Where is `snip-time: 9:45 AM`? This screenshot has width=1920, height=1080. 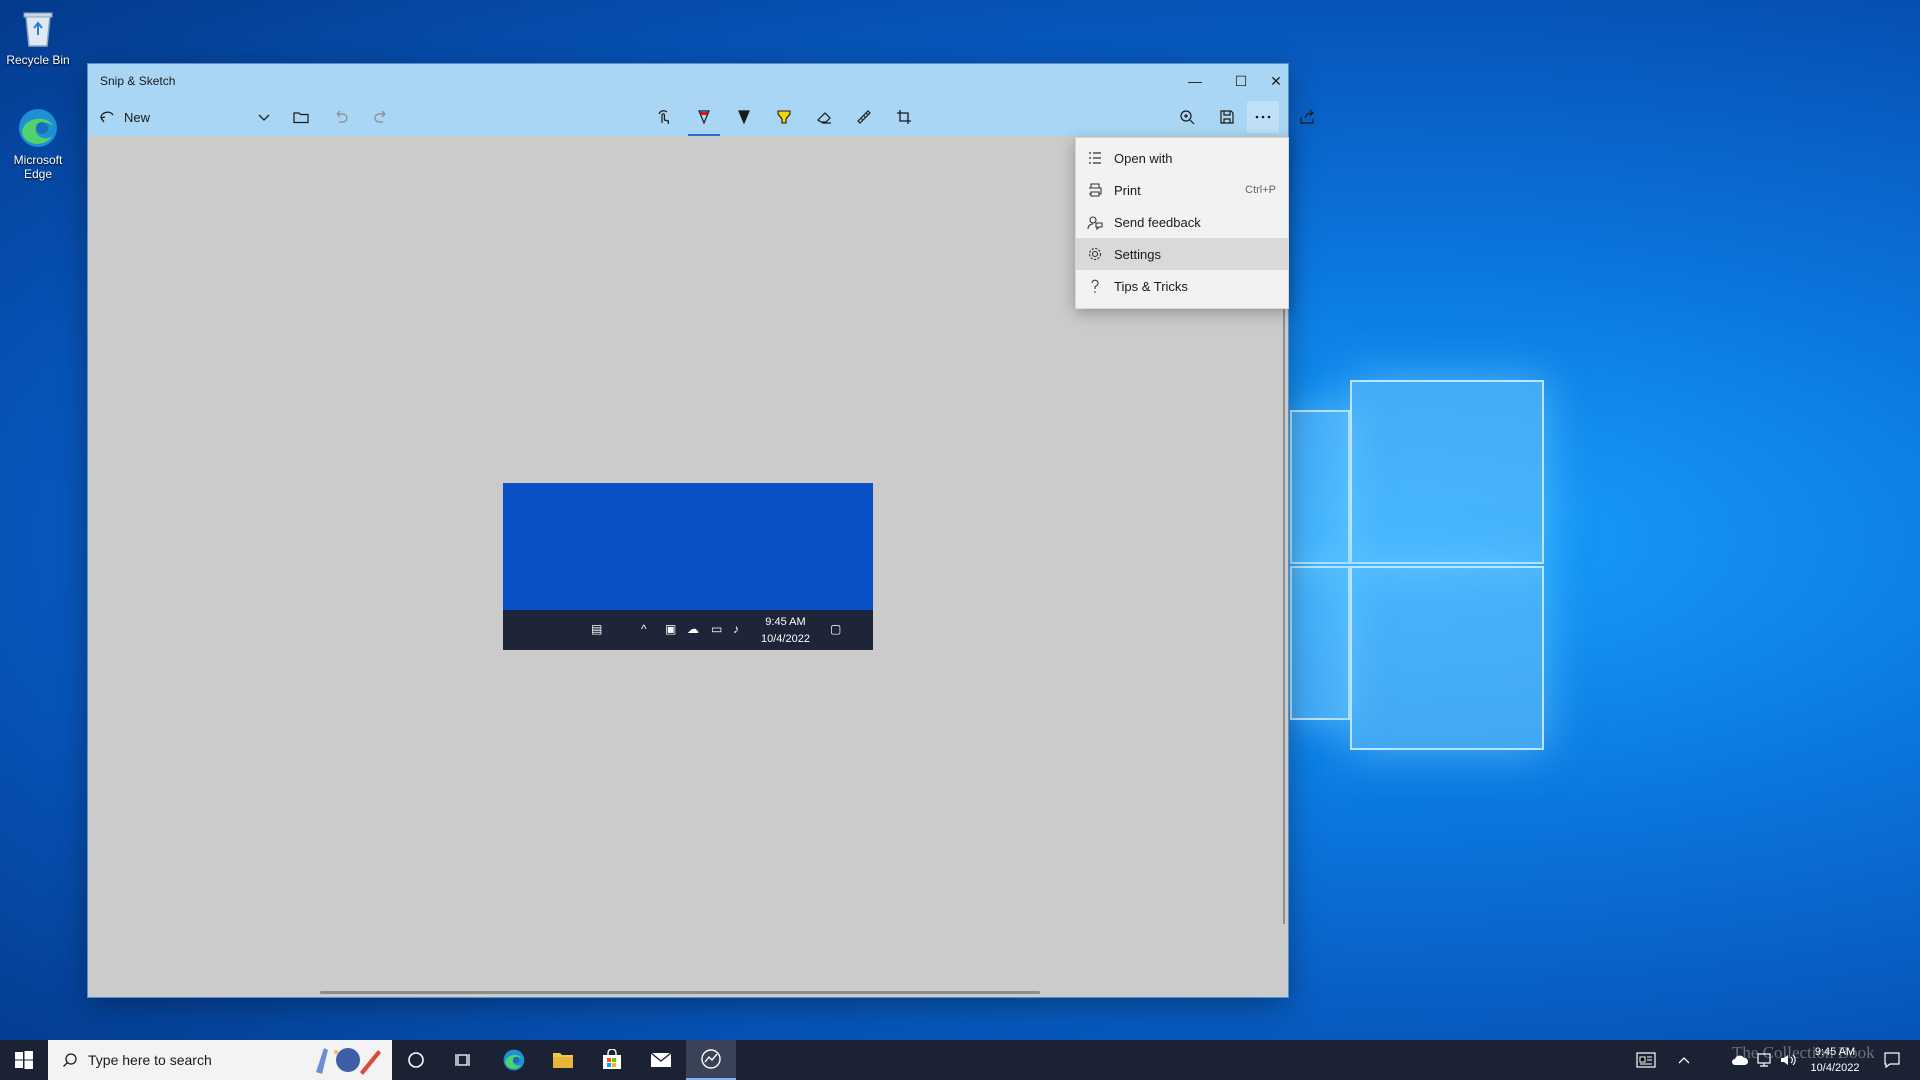
snip-time: 9:45 AM is located at coordinates (785, 622).